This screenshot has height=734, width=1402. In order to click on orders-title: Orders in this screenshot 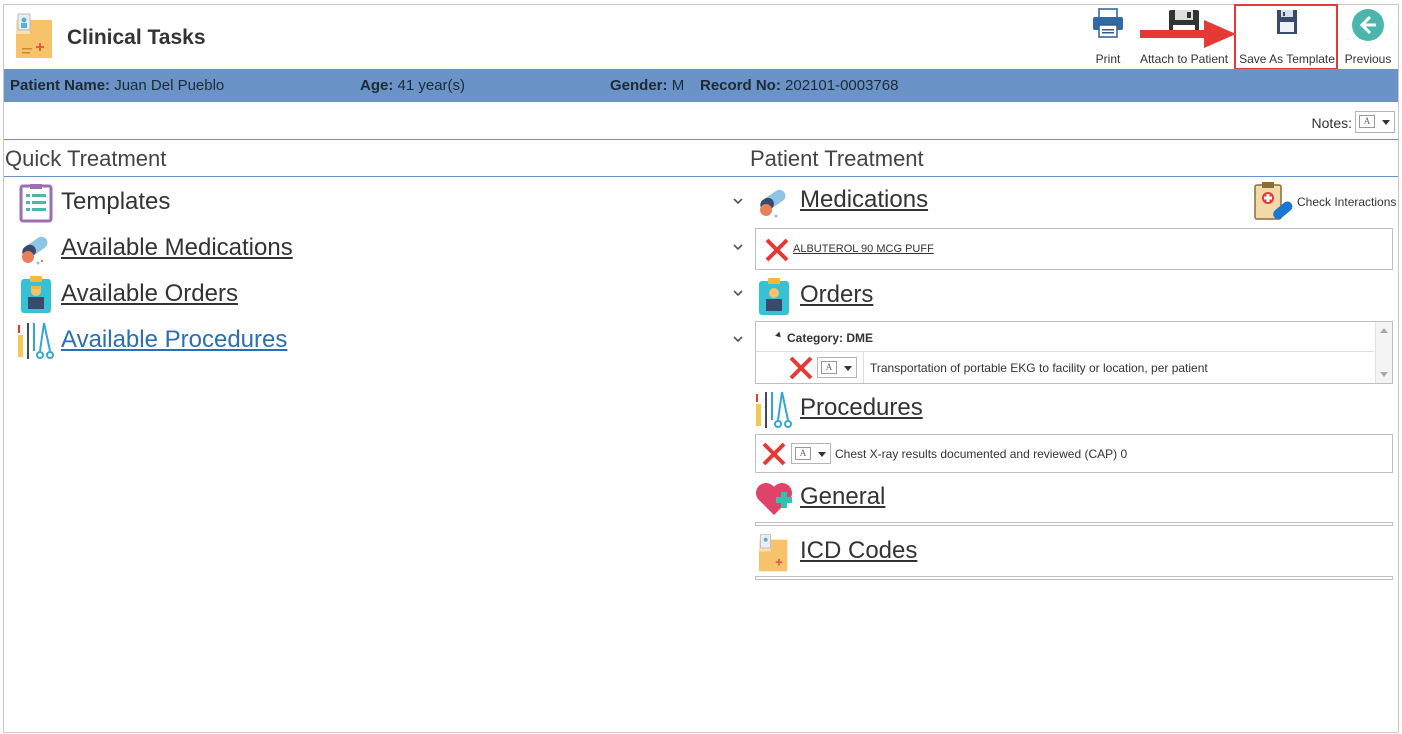, I will do `click(837, 294)`.